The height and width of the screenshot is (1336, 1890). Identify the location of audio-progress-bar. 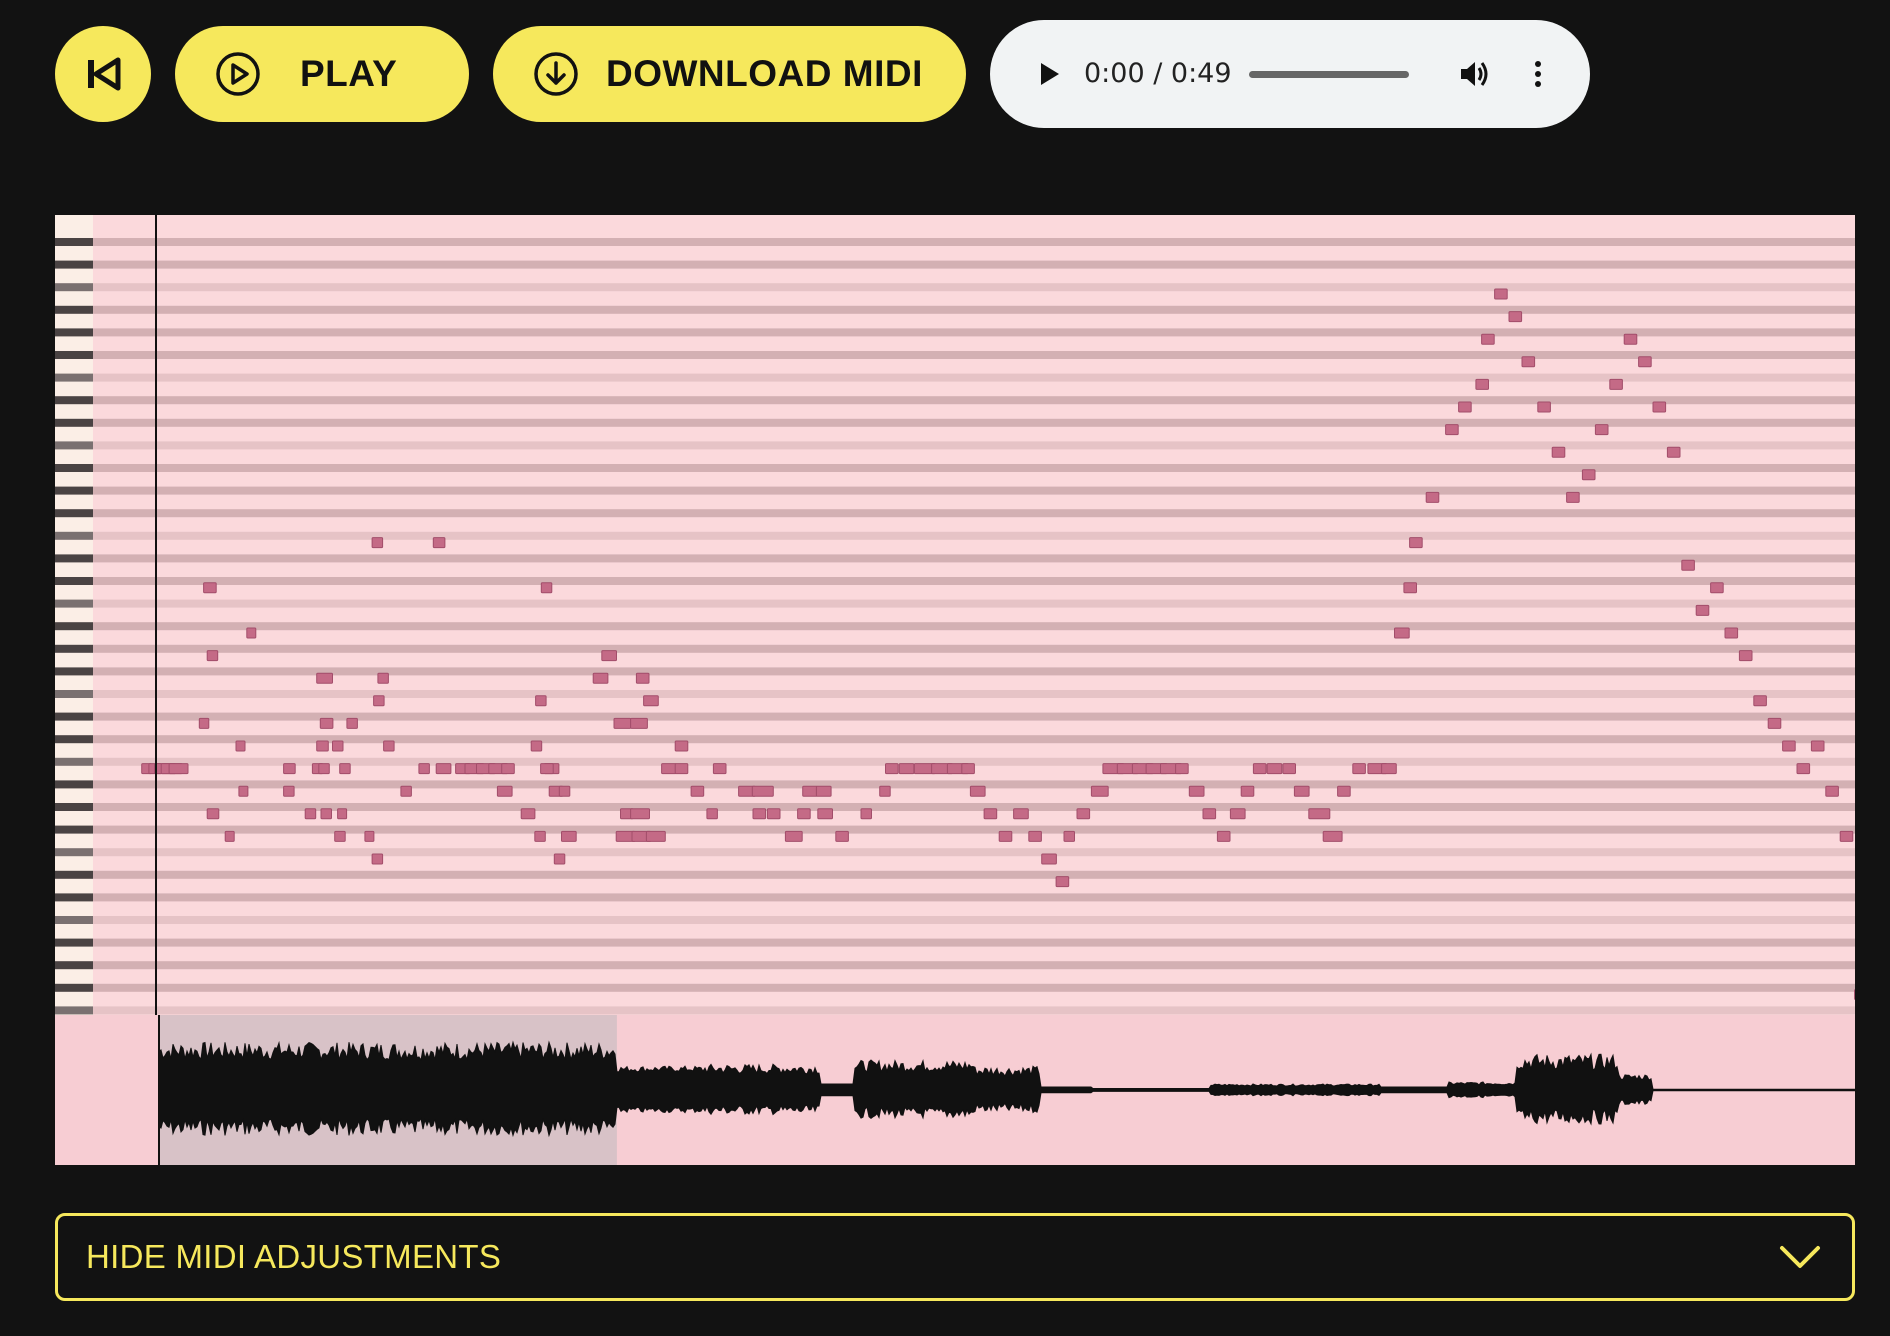
(1329, 74).